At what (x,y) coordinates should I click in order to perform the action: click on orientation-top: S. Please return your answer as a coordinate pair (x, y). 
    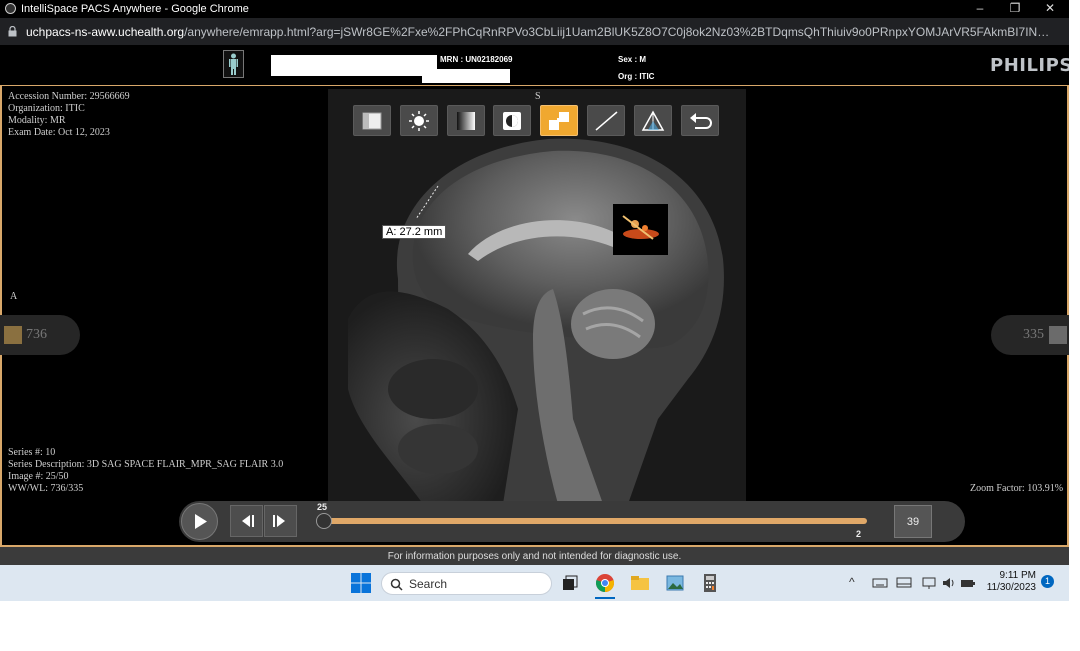
    Looking at the image, I should click on (538, 96).